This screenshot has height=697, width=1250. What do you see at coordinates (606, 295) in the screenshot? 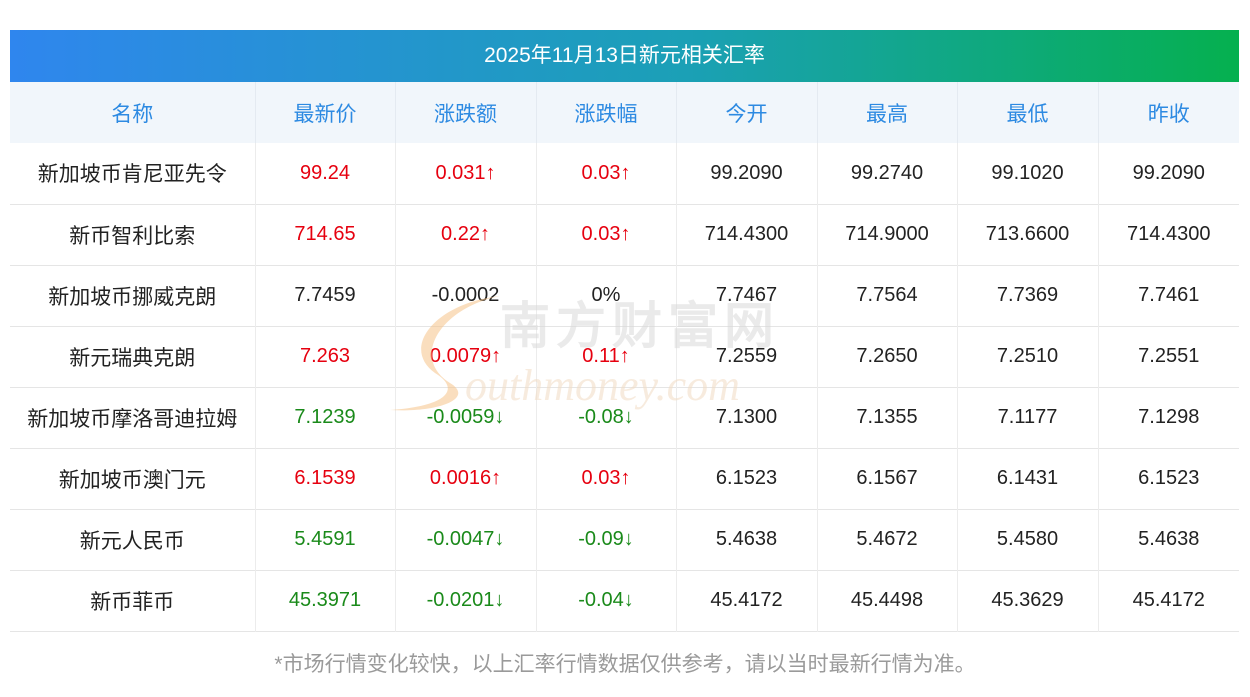
I see `cell-change-pct: 0%` at bounding box center [606, 295].